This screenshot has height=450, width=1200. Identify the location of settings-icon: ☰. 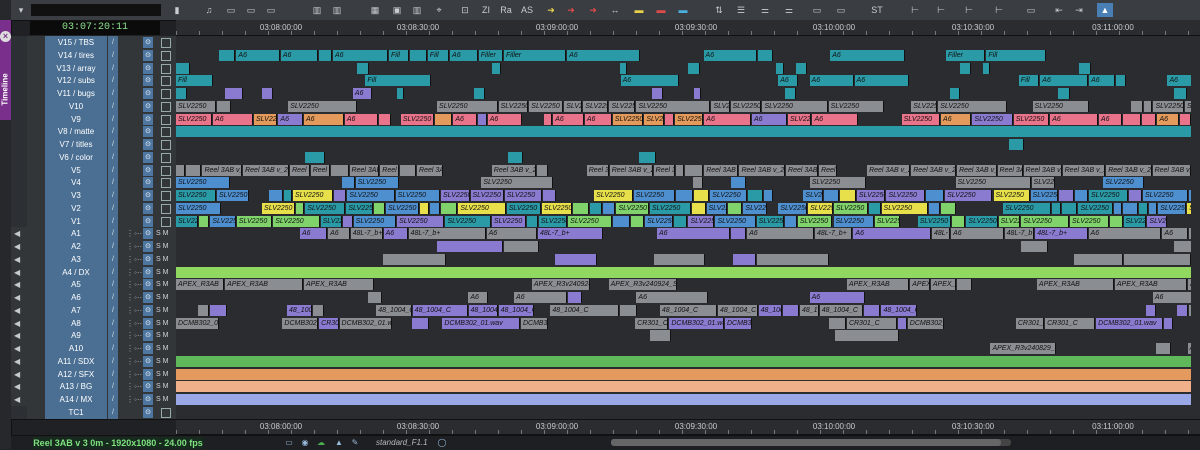
(741, 10).